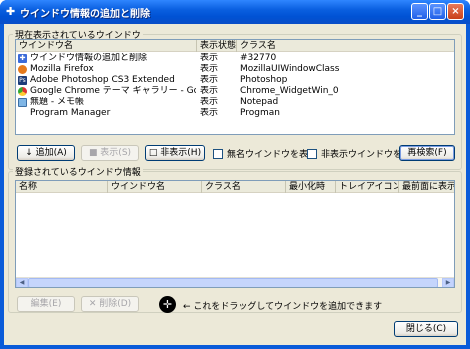 The width and height of the screenshot is (470, 349). Describe the element at coordinates (437, 11) in the screenshot. I see `maximize-button: □` at that location.